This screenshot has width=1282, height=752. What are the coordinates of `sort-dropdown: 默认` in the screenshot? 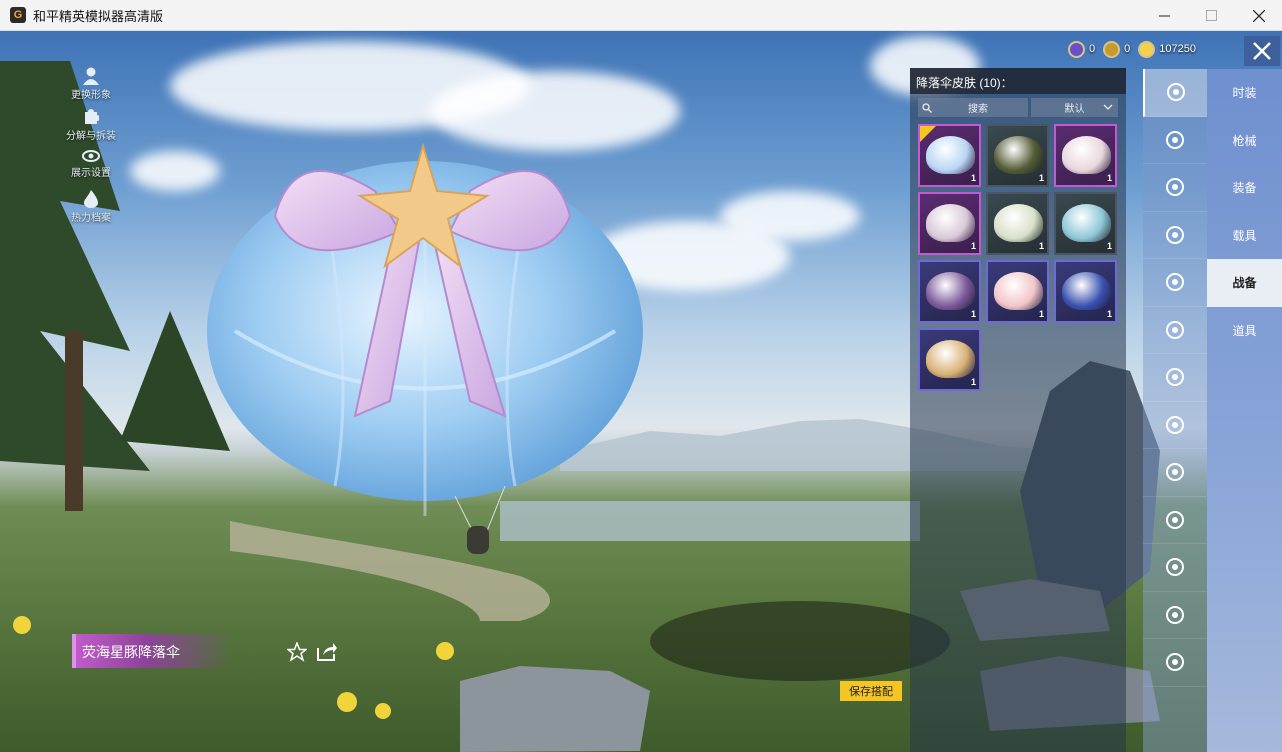 It's located at (1074, 107).